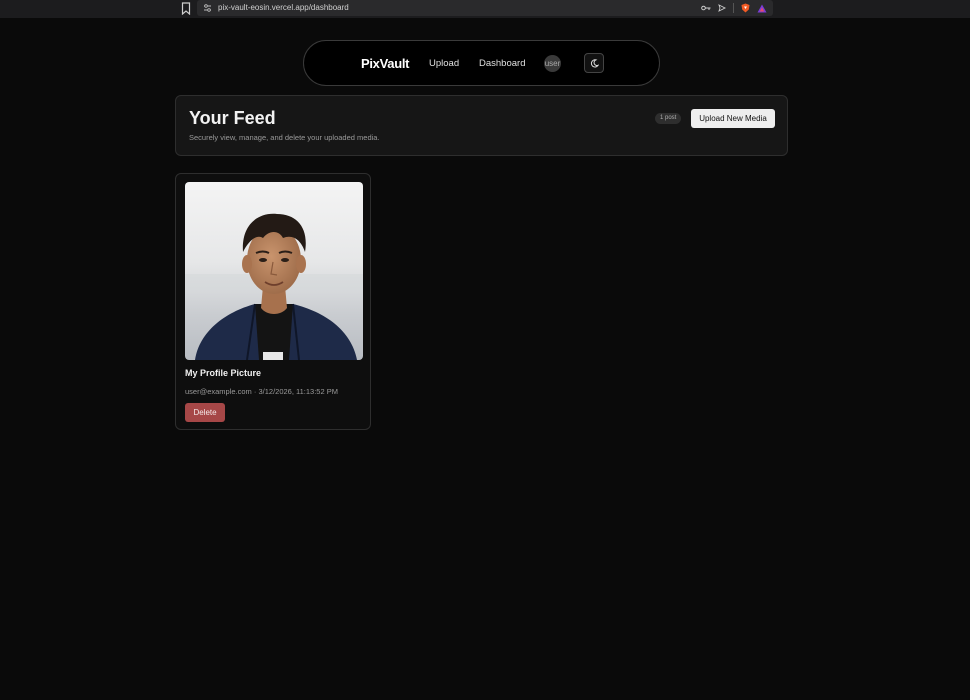 The image size is (970, 700). I want to click on nav-dashboard-link: Dashboard, so click(502, 63).